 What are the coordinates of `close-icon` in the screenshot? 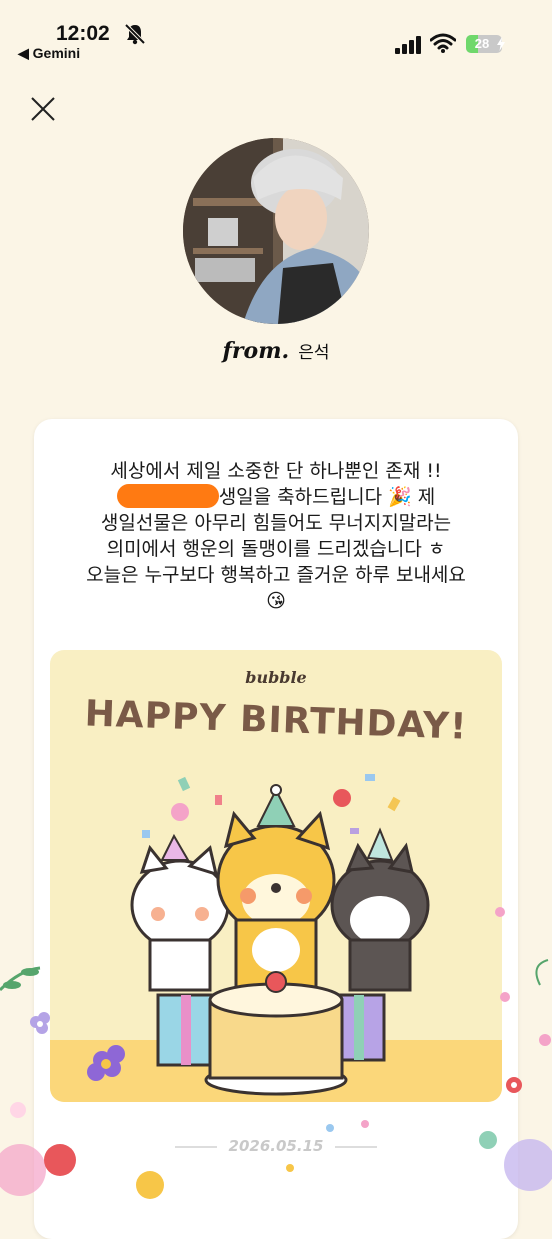 It's located at (43, 109).